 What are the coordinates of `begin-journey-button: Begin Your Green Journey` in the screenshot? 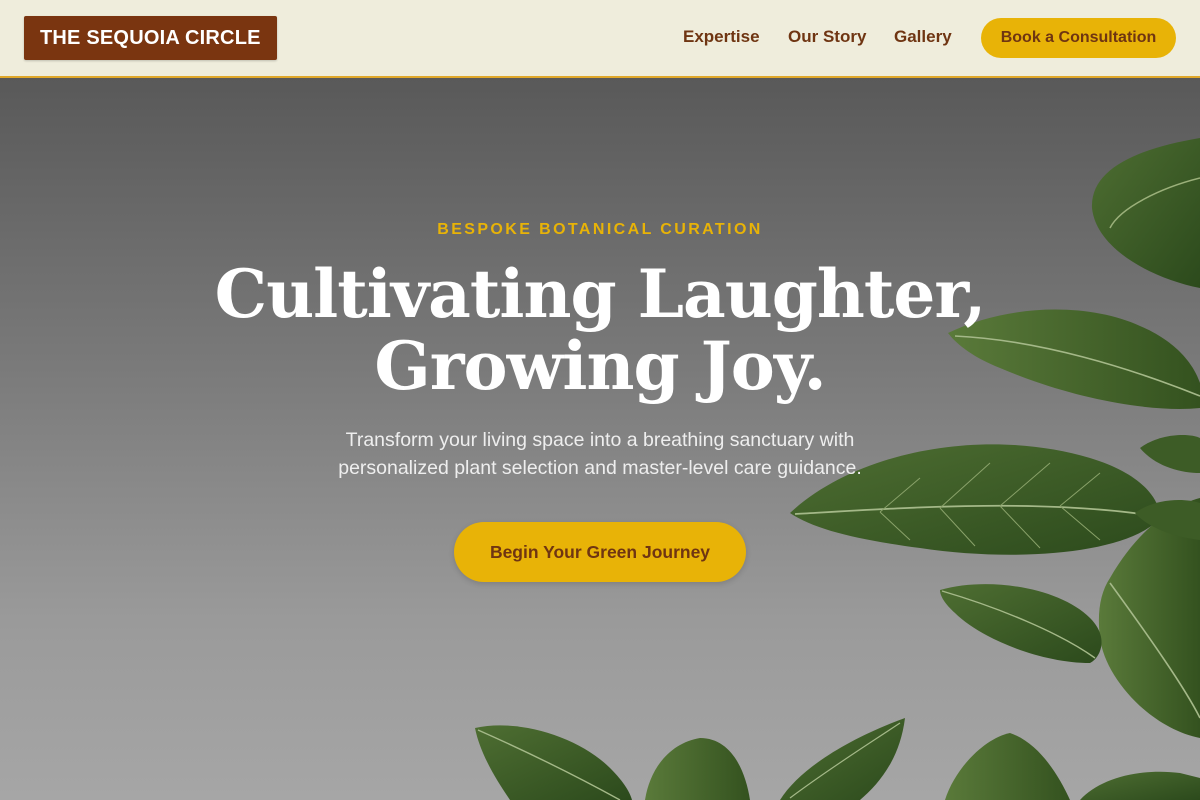 It's located at (600, 552).